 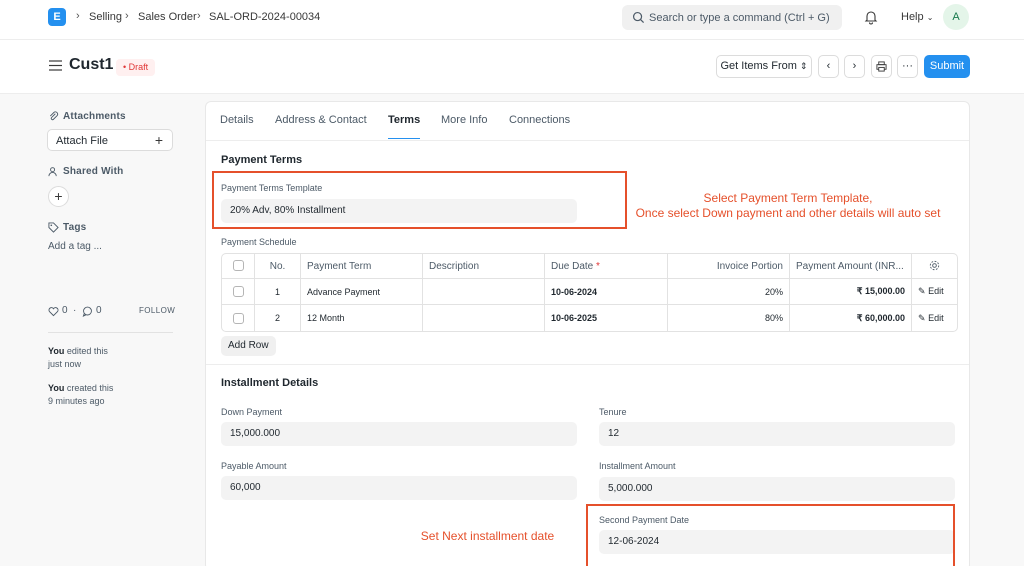 I want to click on chevron-down-icon: ⌄, so click(x=930, y=17).